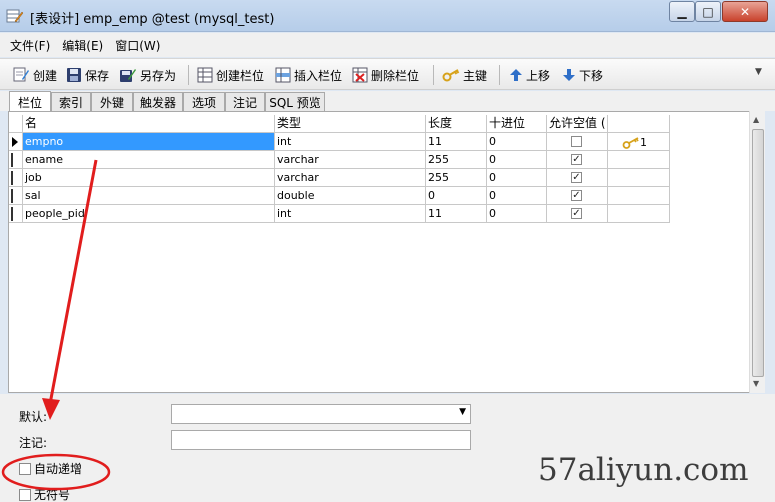 The image size is (775, 502). I want to click on unsigned-box, so click(25, 494).